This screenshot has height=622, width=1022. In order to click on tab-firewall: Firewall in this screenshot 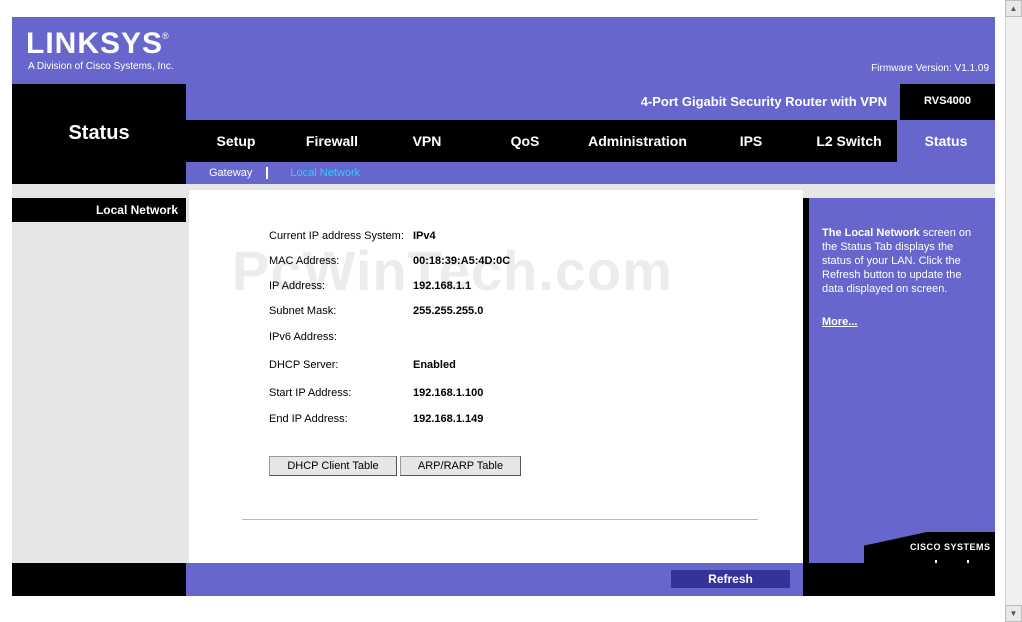, I will do `click(332, 141)`.